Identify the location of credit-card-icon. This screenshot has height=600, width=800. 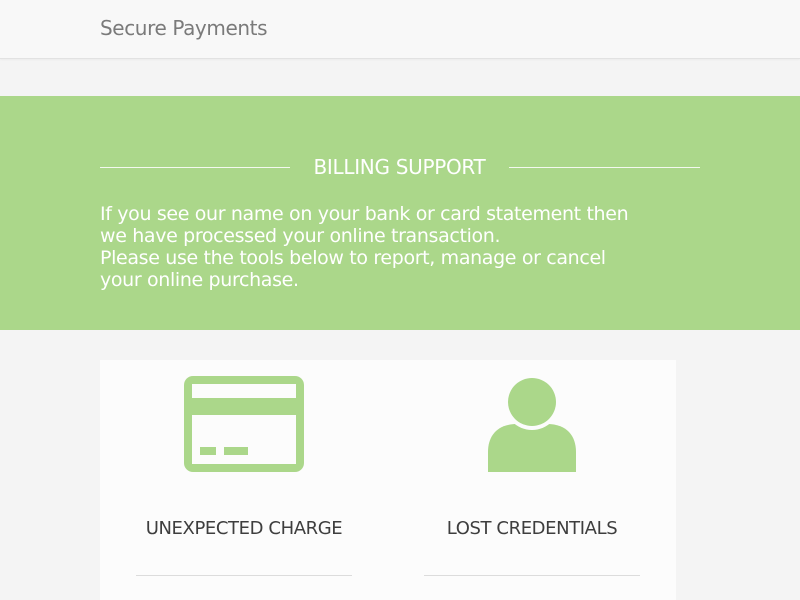
(244, 426).